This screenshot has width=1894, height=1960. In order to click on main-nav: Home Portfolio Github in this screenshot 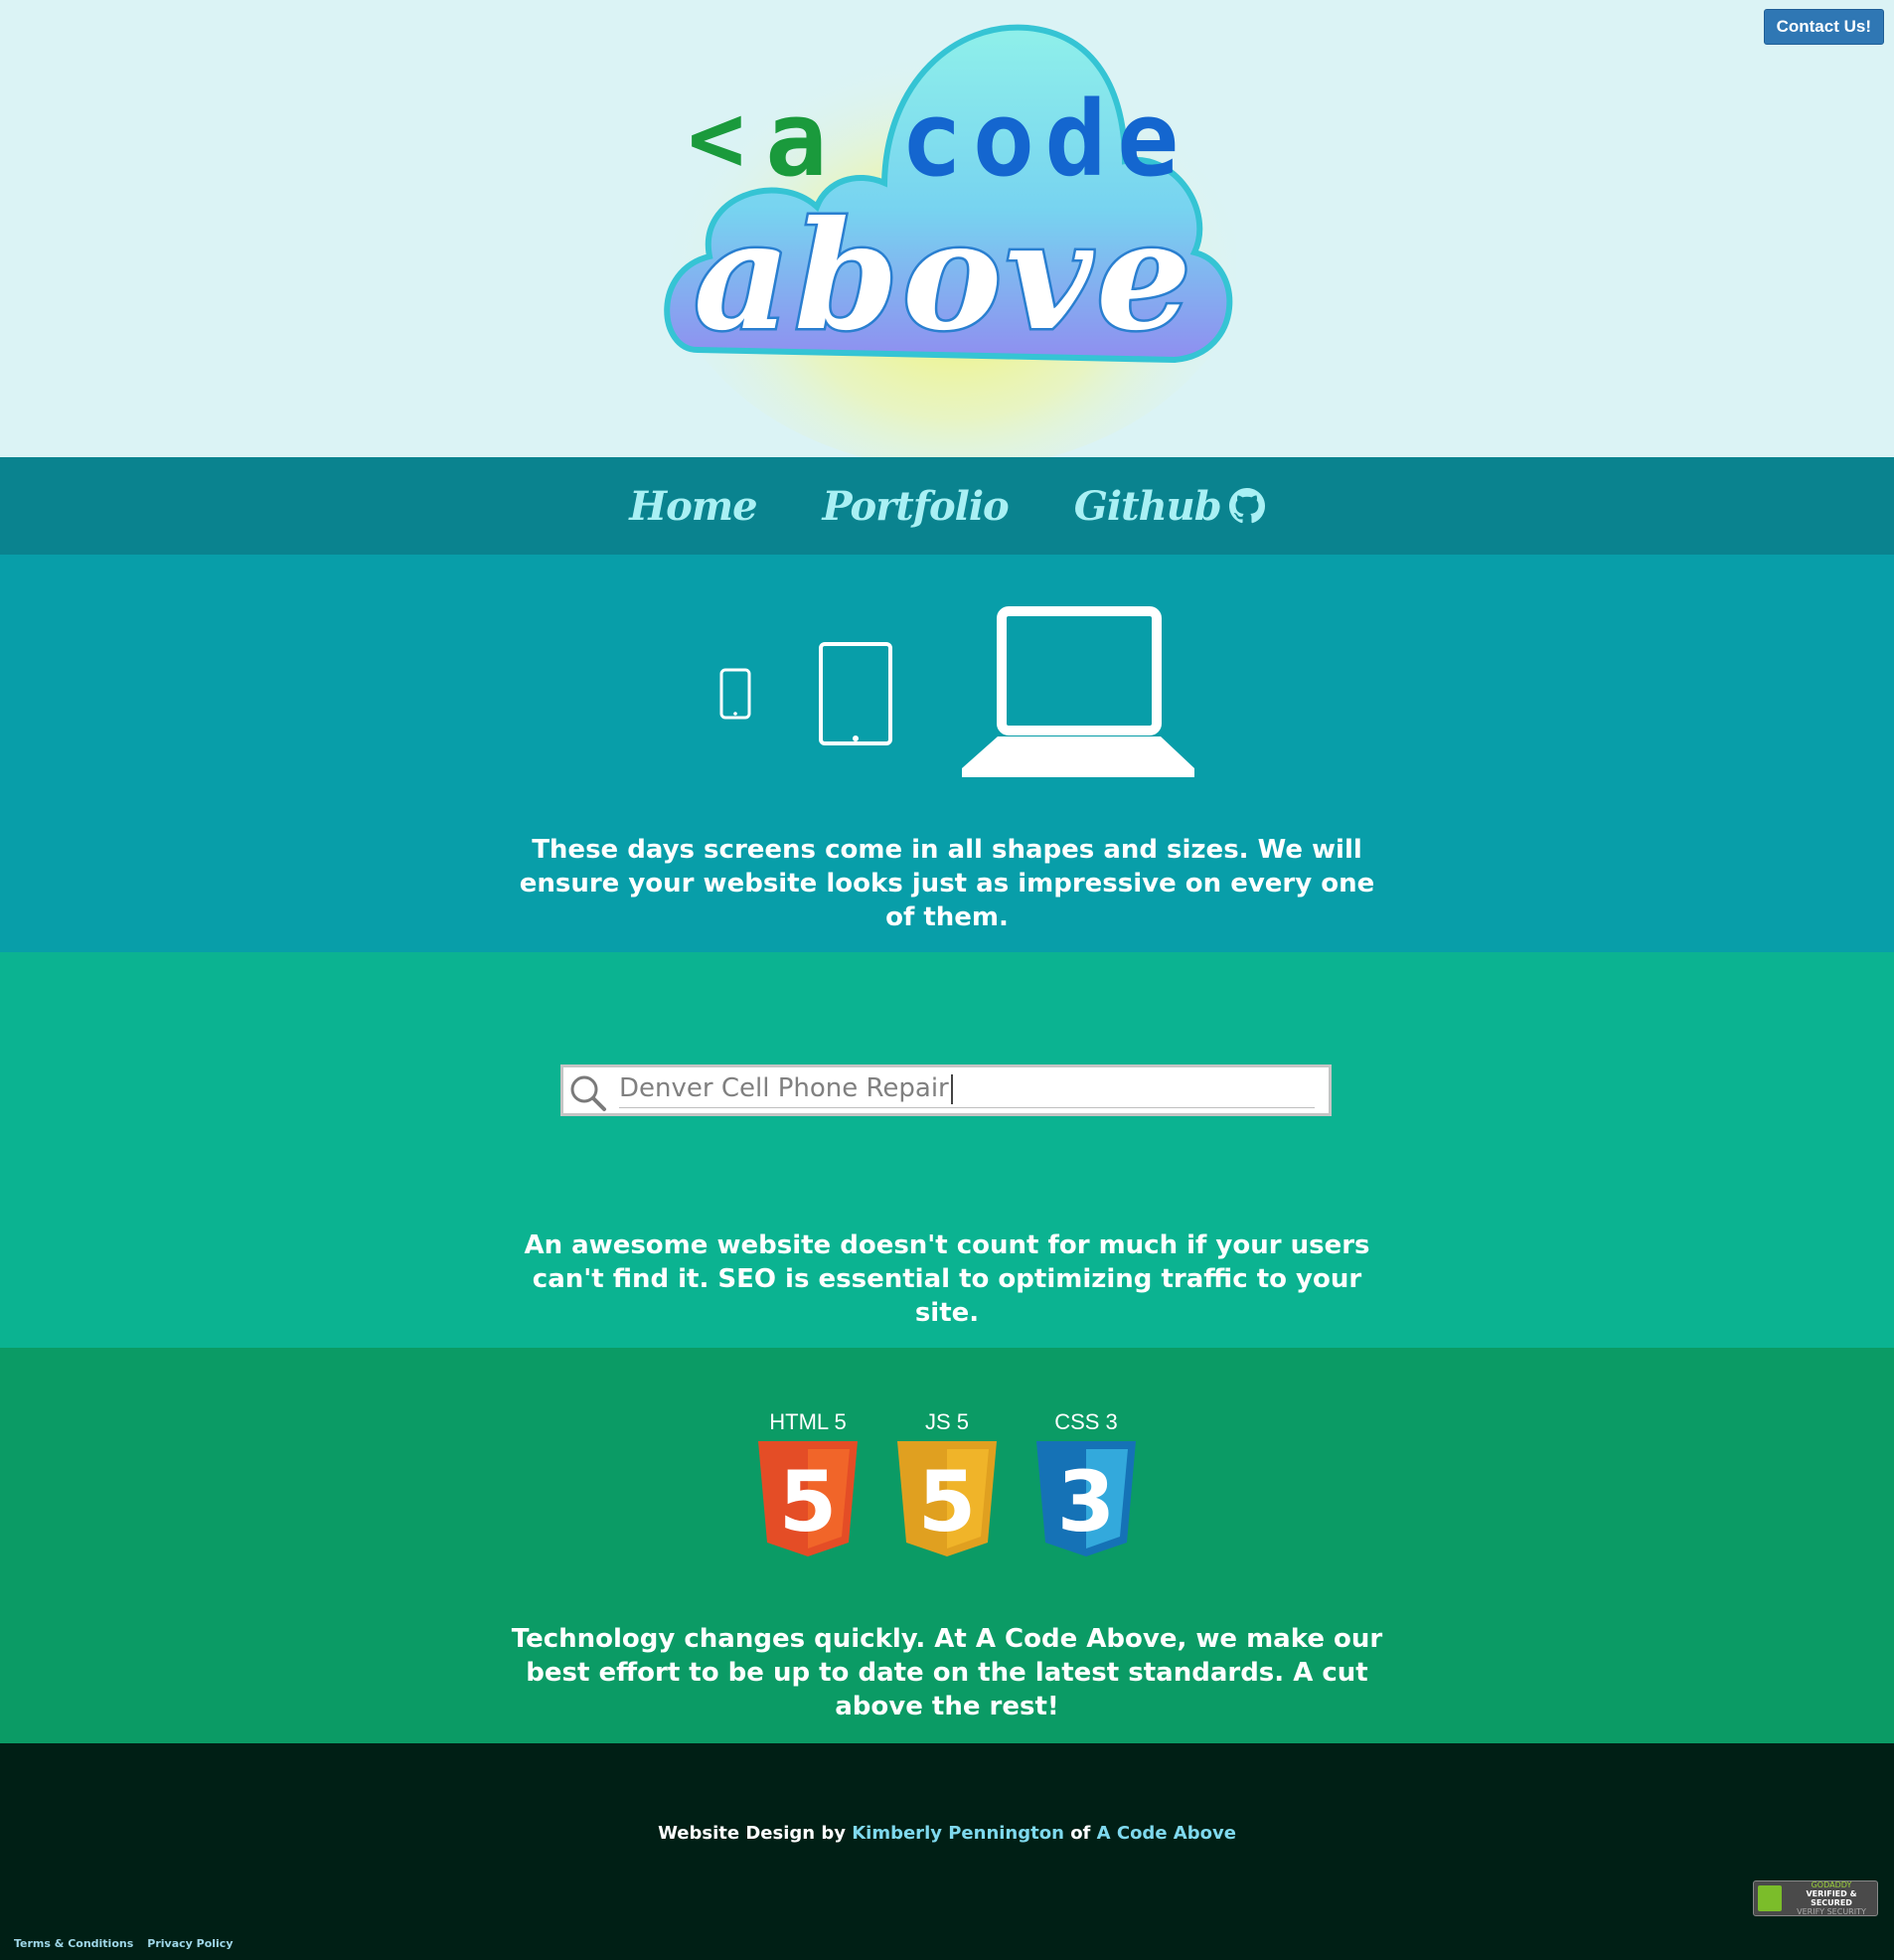, I will do `click(947, 506)`.